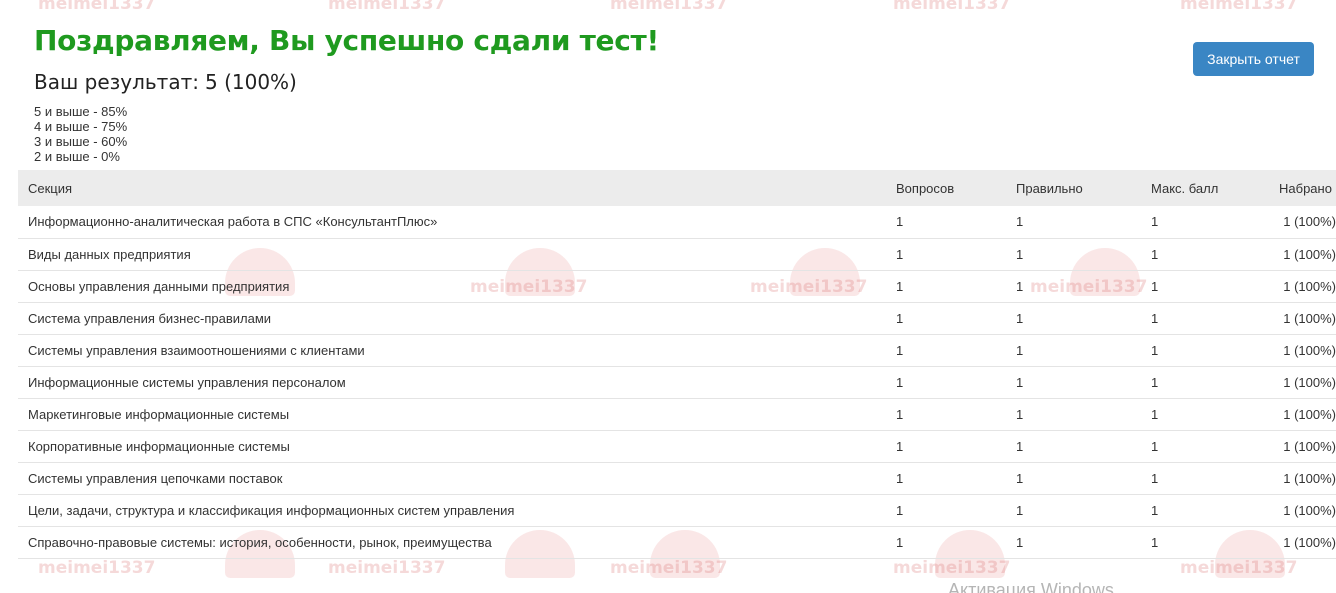 The width and height of the screenshot is (1336, 593). Describe the element at coordinates (452, 318) in the screenshot. I see `section-cell: Система управления бизнес-правилами` at that location.